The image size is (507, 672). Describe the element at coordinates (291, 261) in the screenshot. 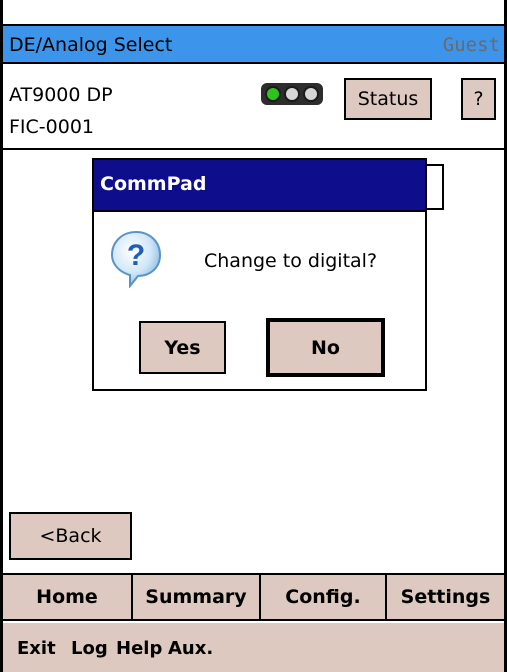

I see `dialog-message: Change to digital?` at that location.